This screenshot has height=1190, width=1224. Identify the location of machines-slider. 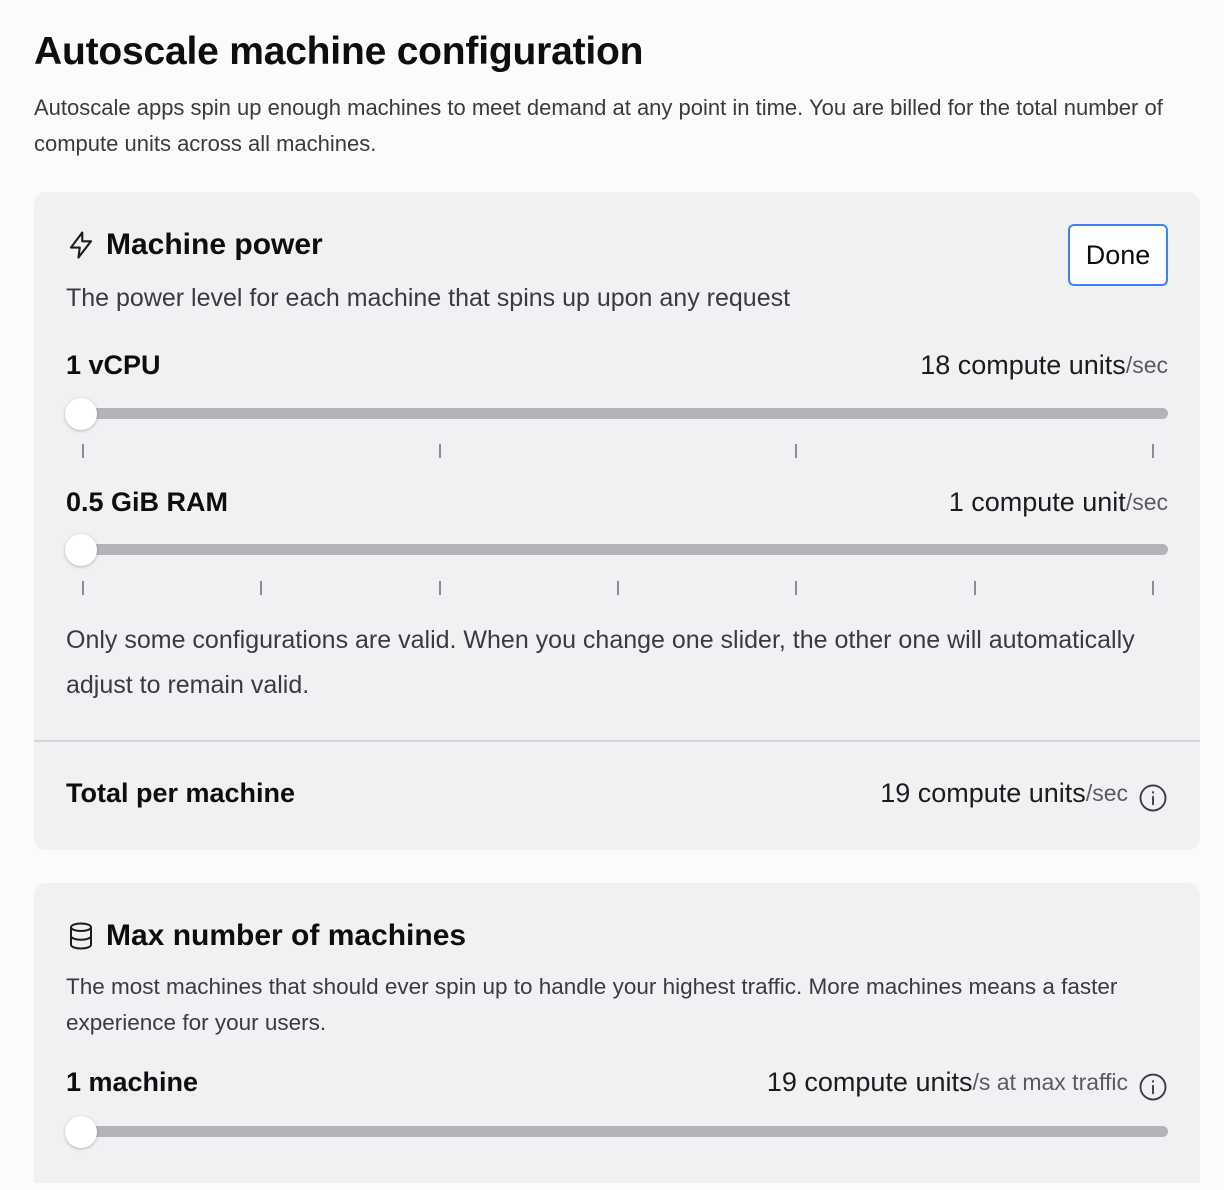
(616, 1132).